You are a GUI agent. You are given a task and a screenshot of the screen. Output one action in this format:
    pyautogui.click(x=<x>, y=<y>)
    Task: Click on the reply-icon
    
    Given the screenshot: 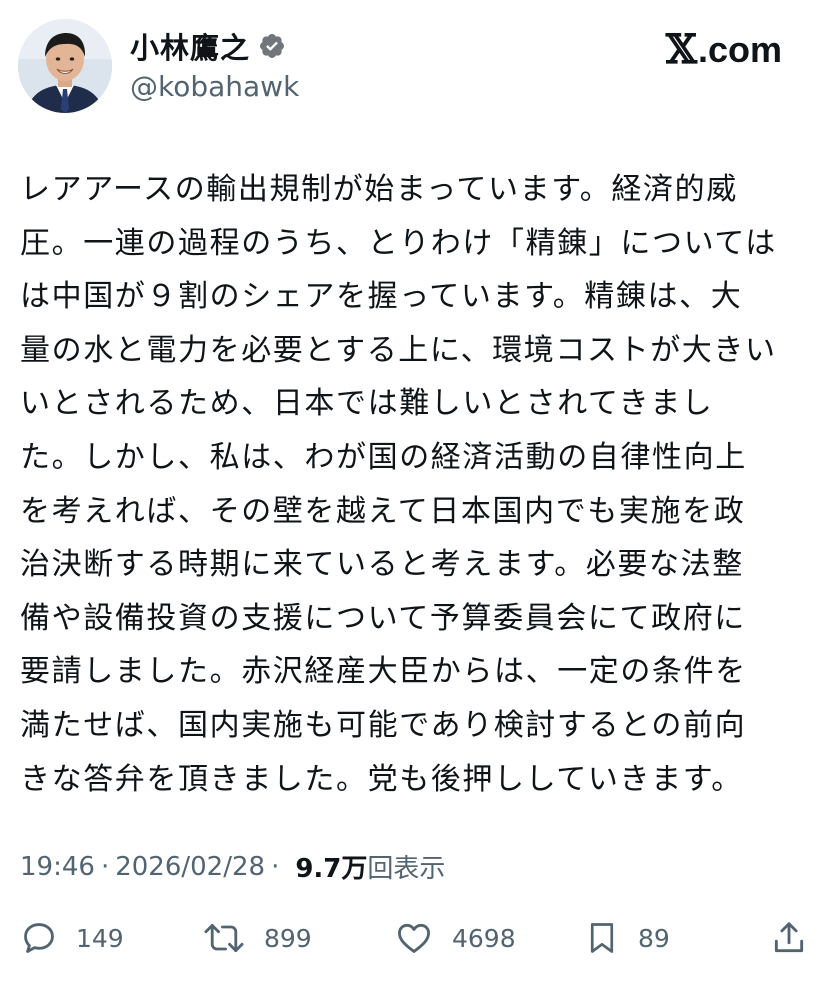 What is the action you would take?
    pyautogui.click(x=39, y=938)
    